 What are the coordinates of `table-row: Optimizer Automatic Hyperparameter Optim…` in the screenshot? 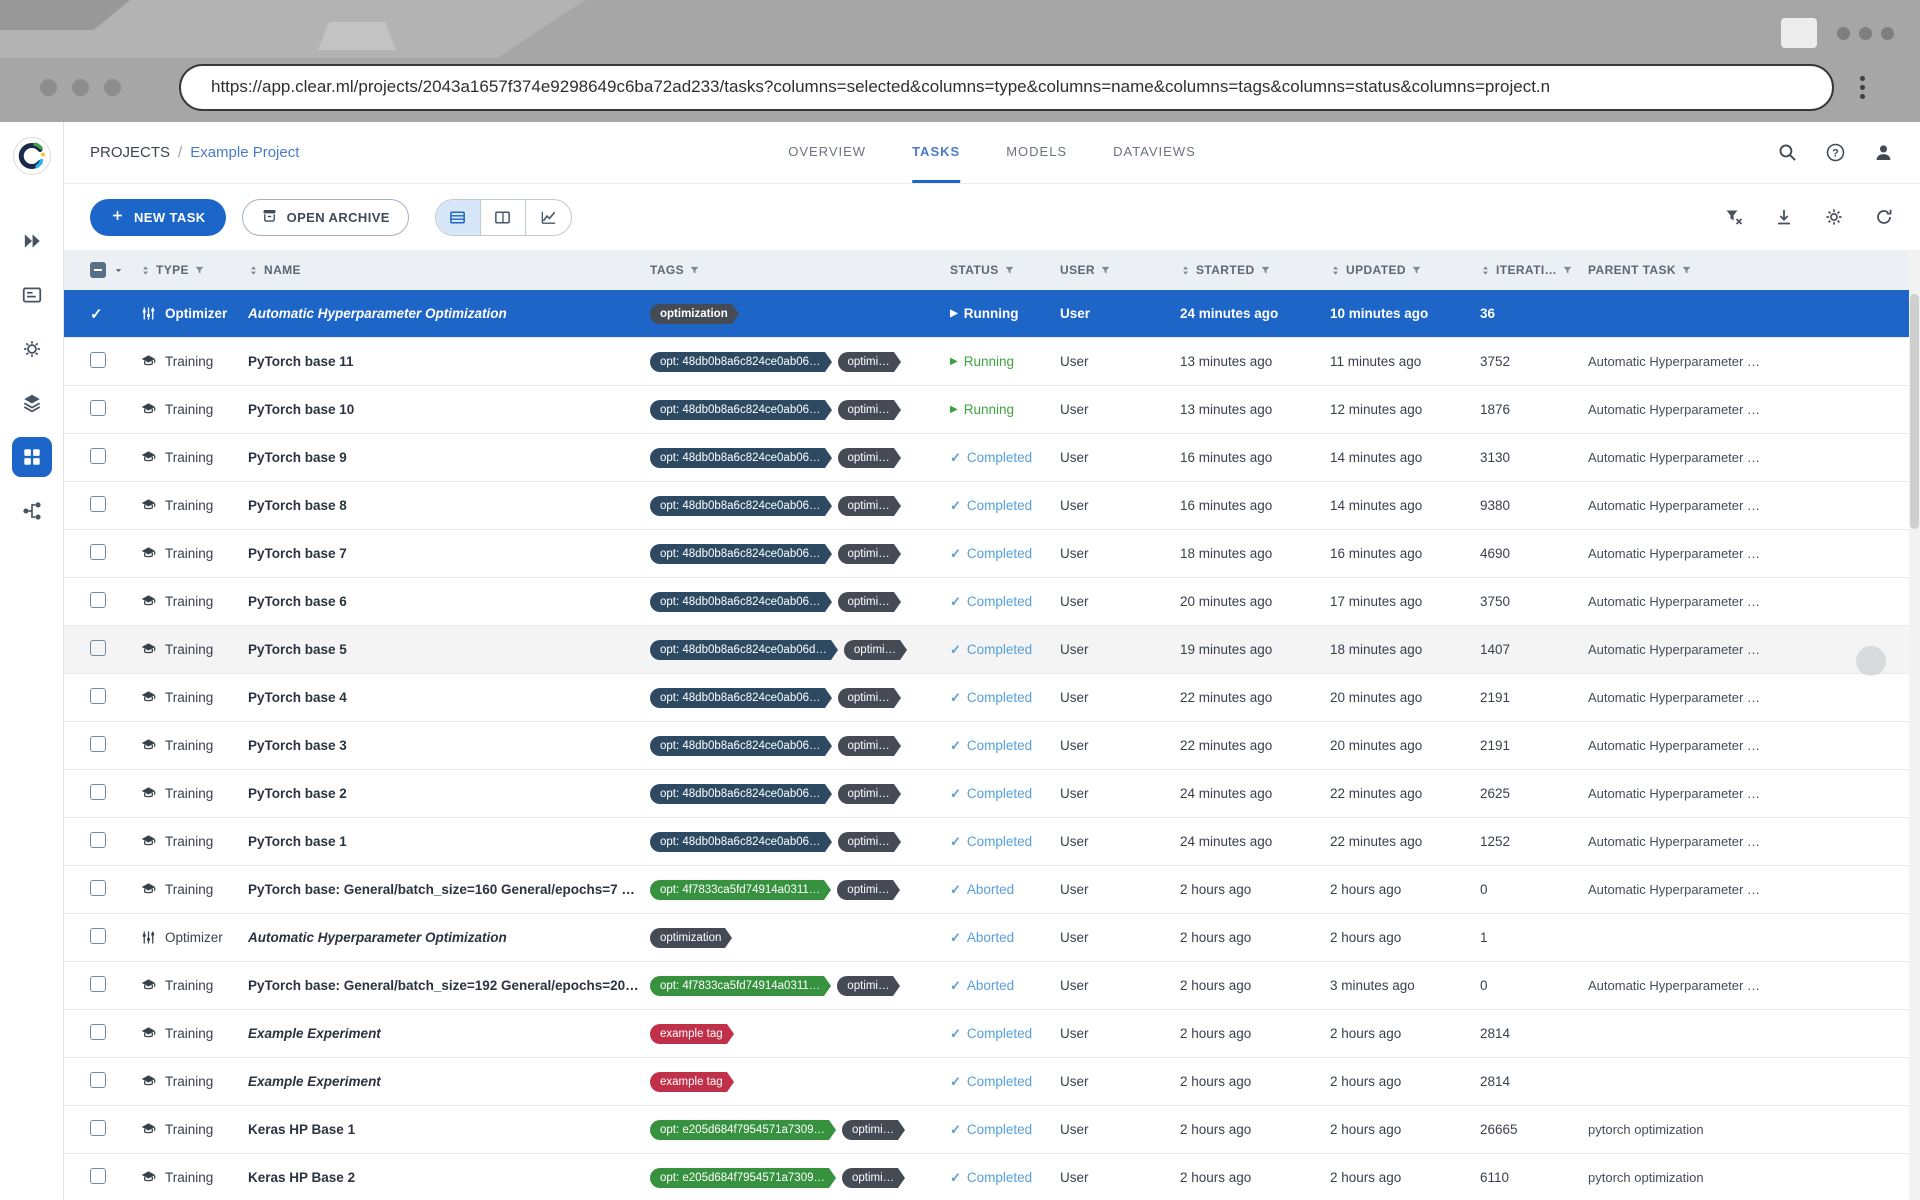 It's located at (992, 938).